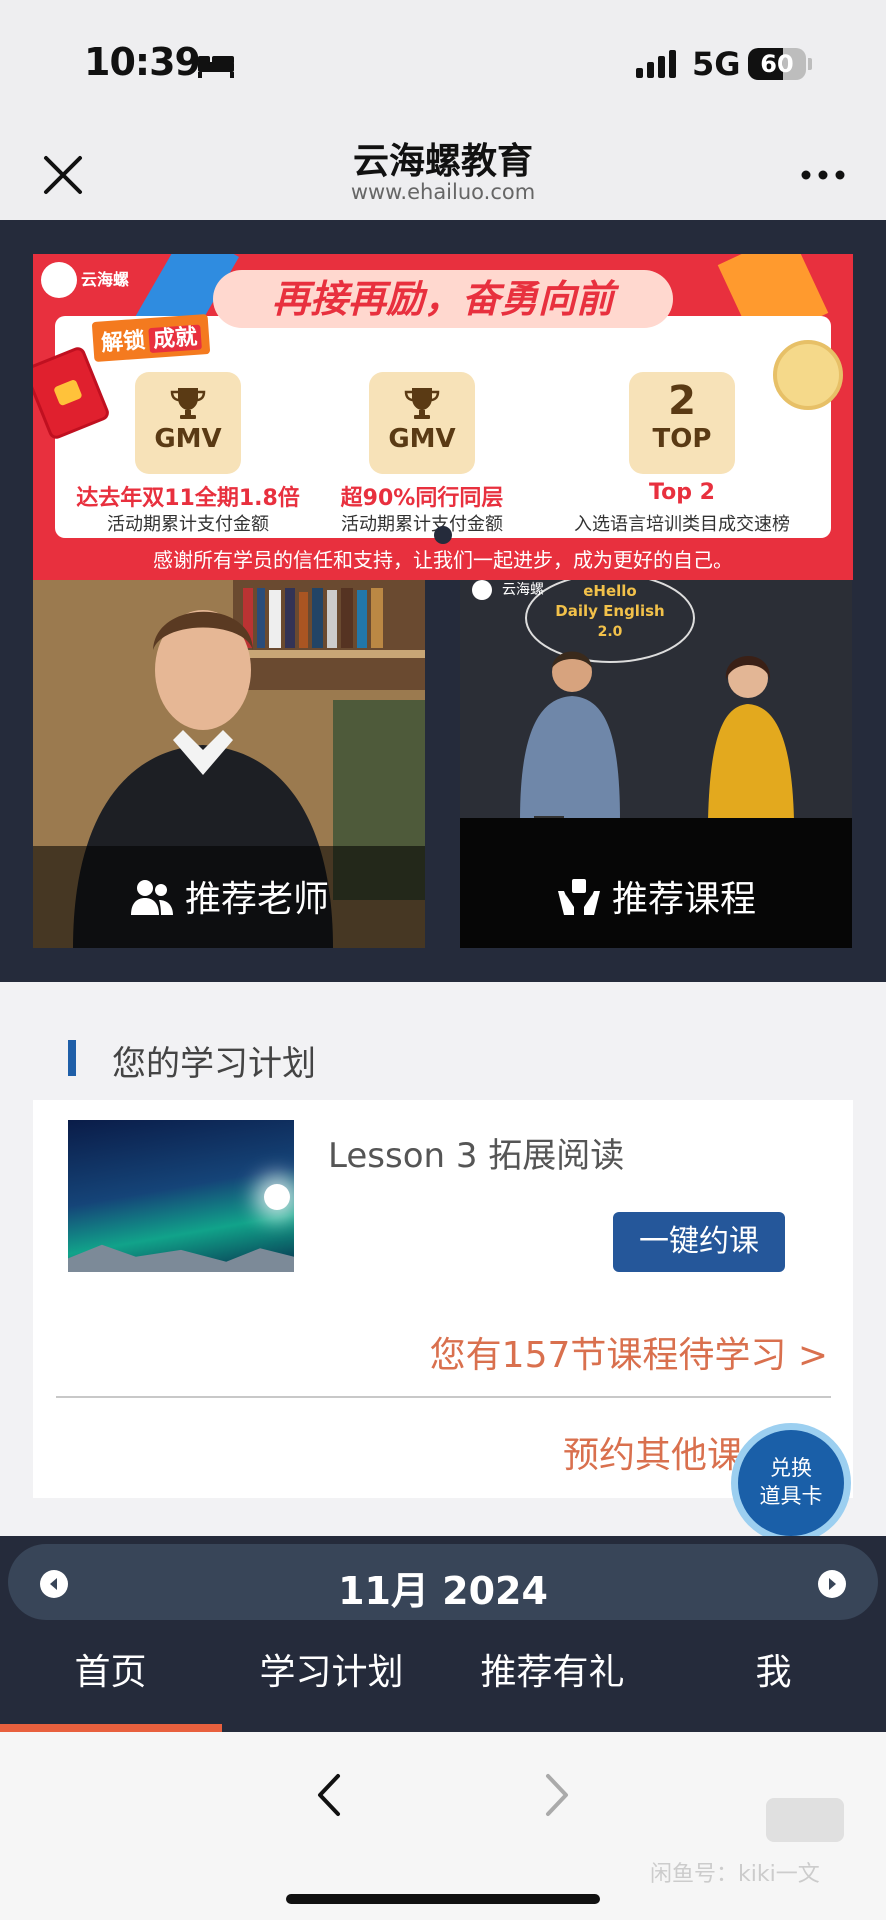  Describe the element at coordinates (683, 899) in the screenshot. I see `course-label-text: 推荐课程` at that location.